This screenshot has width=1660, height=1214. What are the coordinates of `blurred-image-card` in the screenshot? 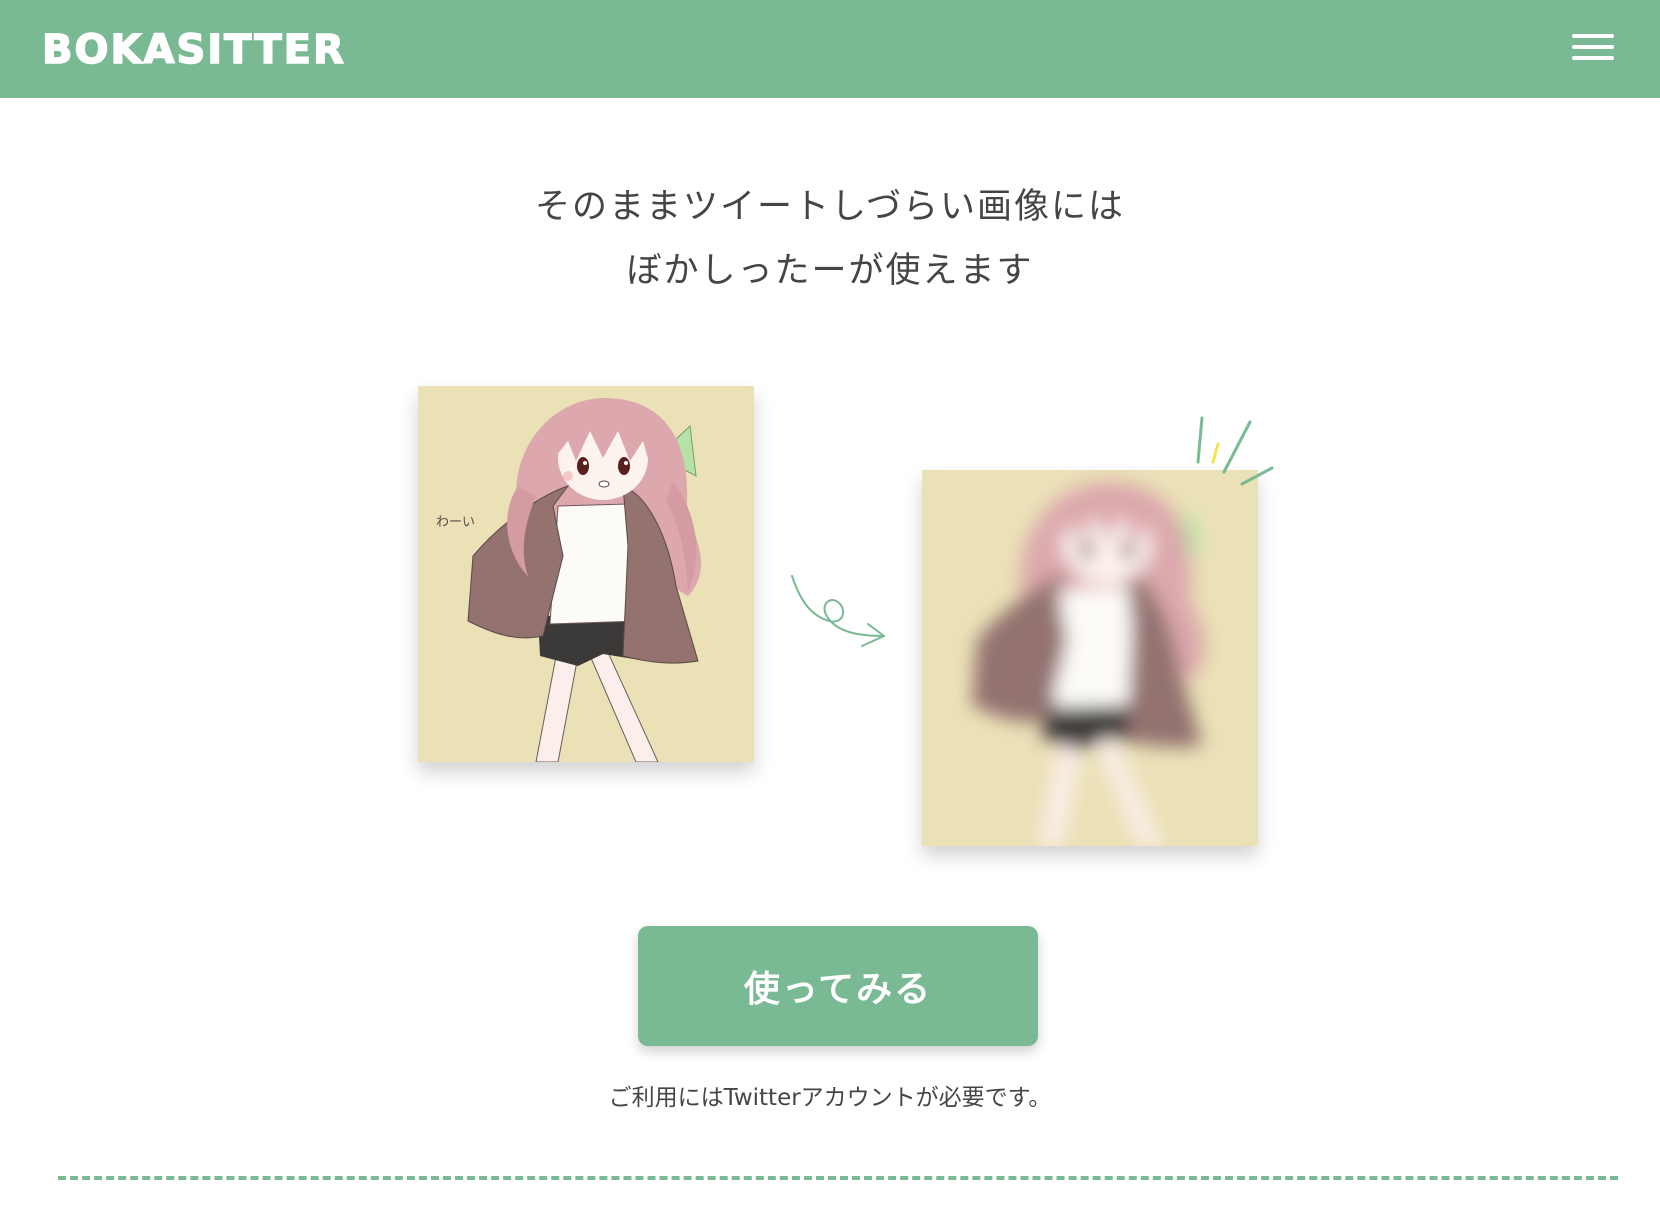 It's located at (1090, 658).